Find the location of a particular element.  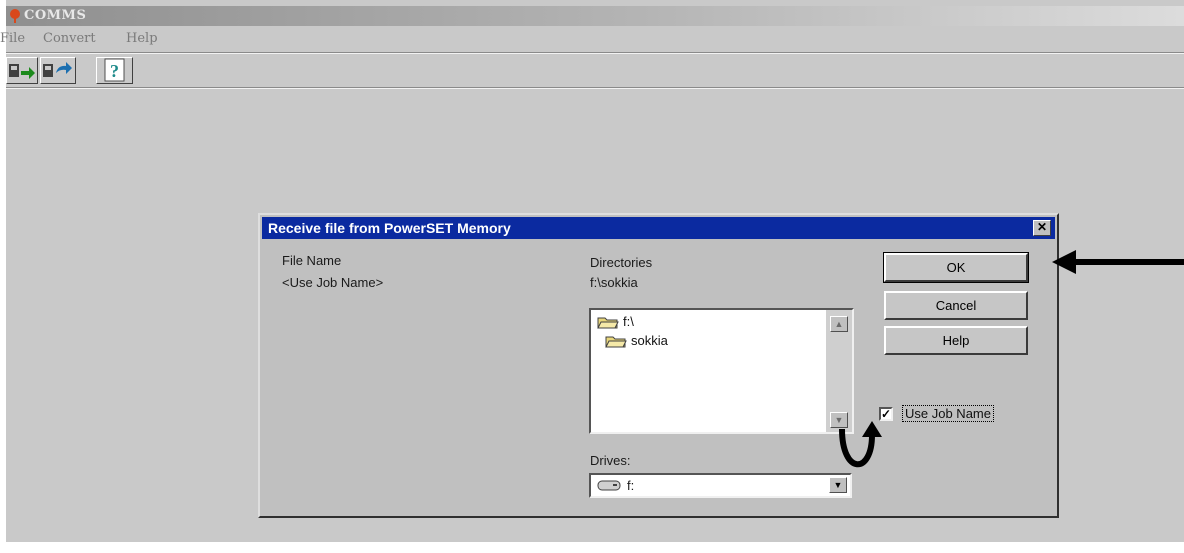

arrow-annotation is located at coordinates (1118, 262).